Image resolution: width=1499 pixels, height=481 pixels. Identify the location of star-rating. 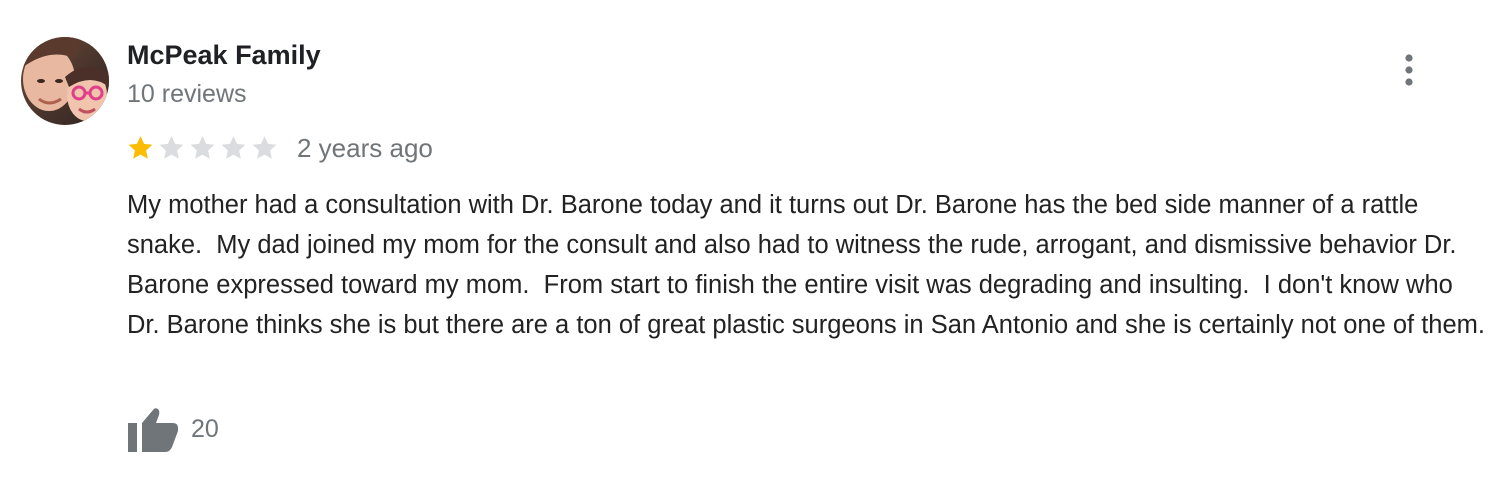
(202, 148).